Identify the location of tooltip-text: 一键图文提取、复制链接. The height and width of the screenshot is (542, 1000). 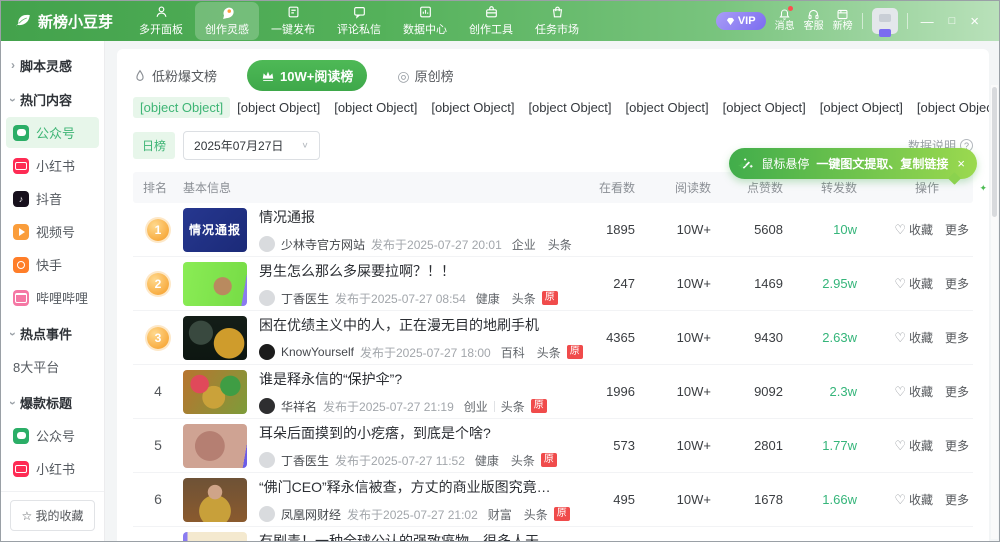
(882, 164).